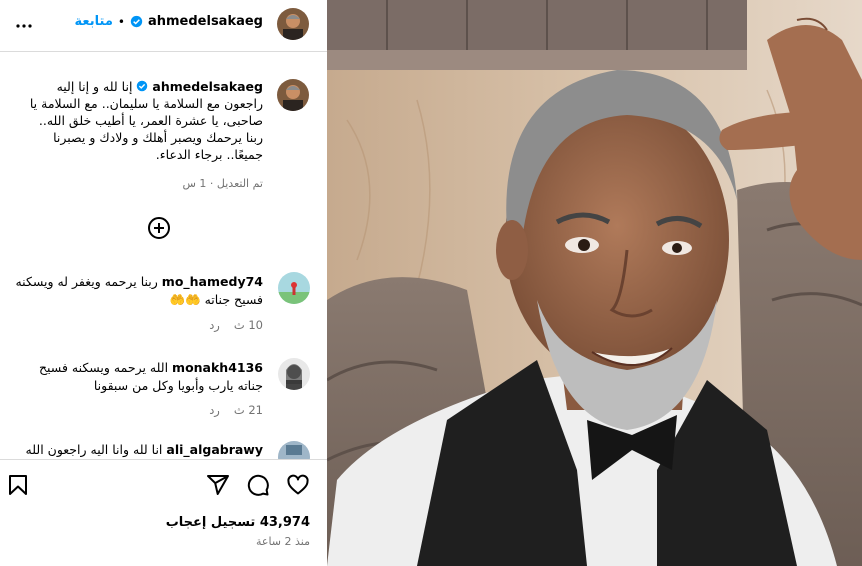  Describe the element at coordinates (214, 449) in the screenshot. I see `comment-username: ali_algabrawy` at that location.